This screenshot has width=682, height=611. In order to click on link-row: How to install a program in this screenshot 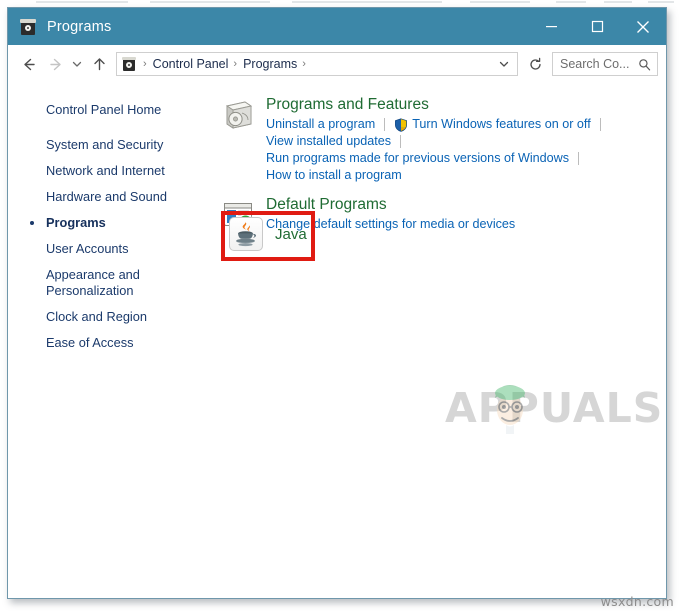, I will do `click(466, 175)`.